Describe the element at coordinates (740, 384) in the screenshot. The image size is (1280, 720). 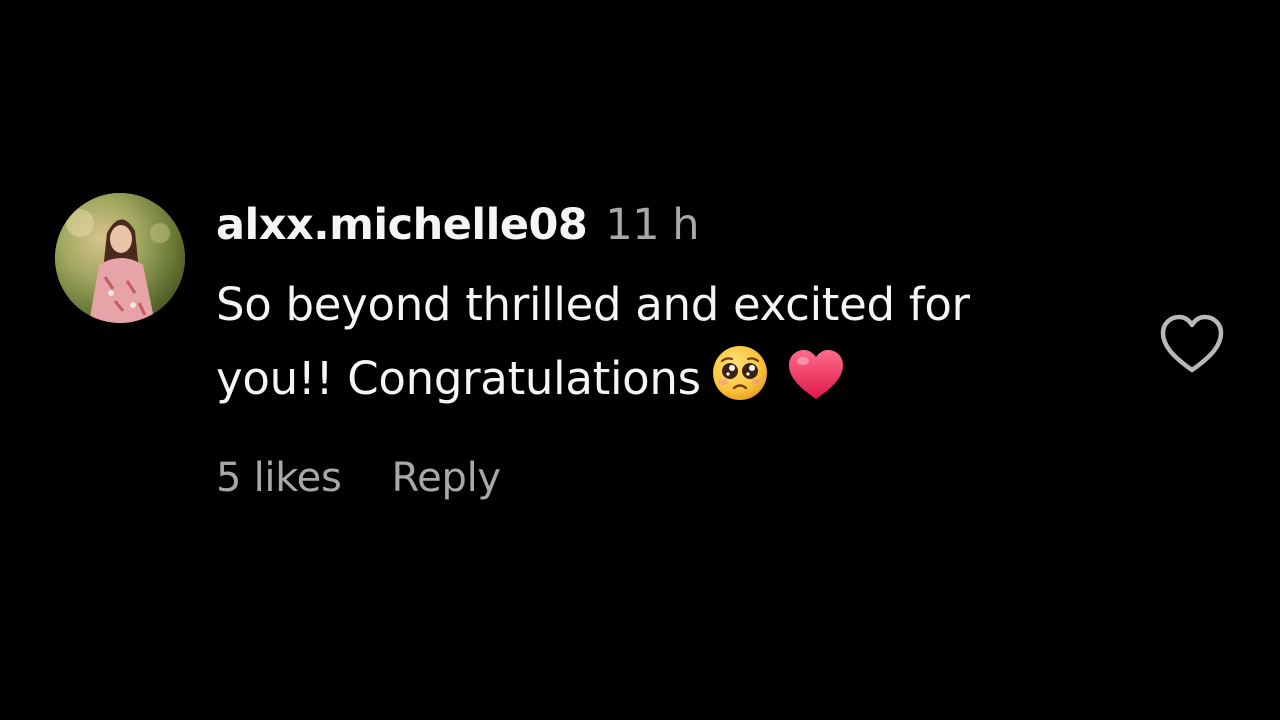
I see `pleading-face-emoji` at that location.